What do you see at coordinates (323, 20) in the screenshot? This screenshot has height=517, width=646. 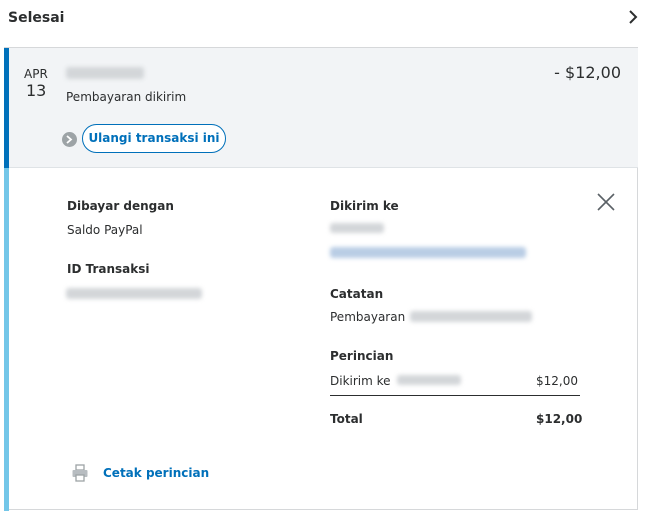 I see `activity-header: Selesai` at bounding box center [323, 20].